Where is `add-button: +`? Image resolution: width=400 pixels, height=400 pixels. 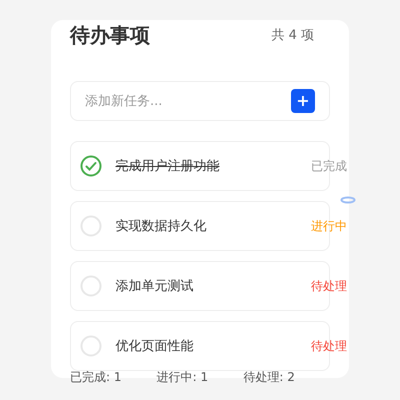 add-button: + is located at coordinates (303, 101).